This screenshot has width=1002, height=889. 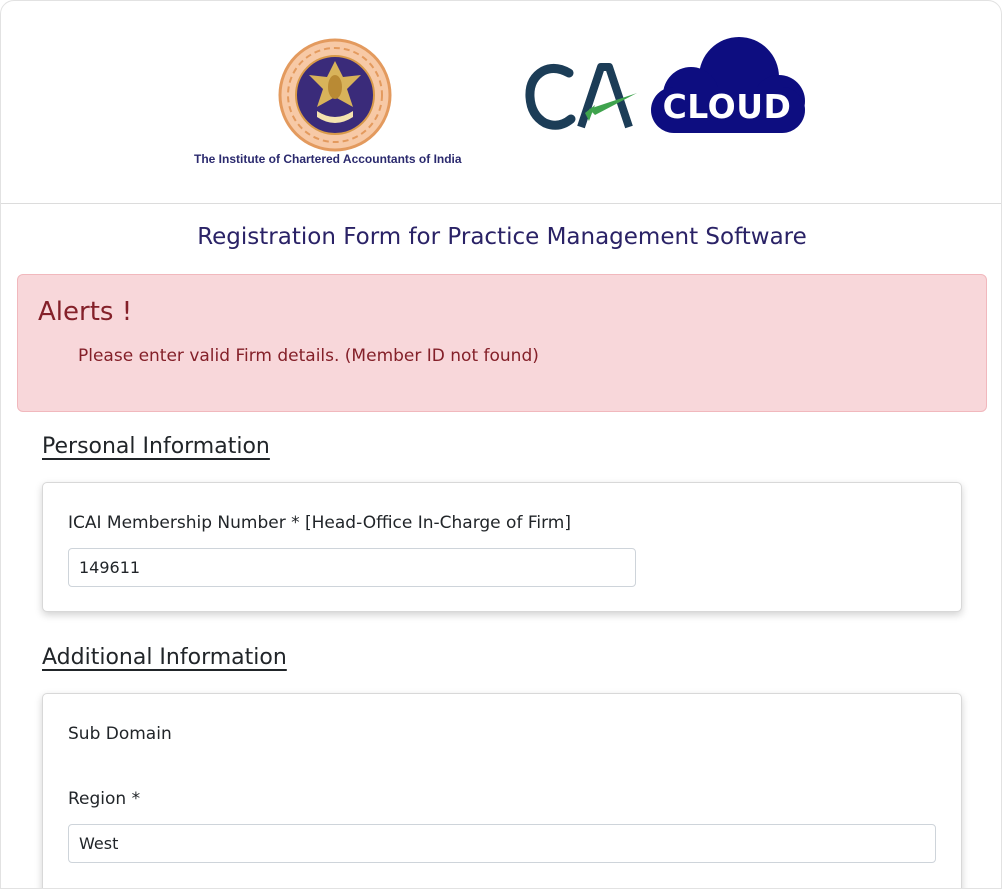 What do you see at coordinates (581, 96) in the screenshot?
I see `ca-logo` at bounding box center [581, 96].